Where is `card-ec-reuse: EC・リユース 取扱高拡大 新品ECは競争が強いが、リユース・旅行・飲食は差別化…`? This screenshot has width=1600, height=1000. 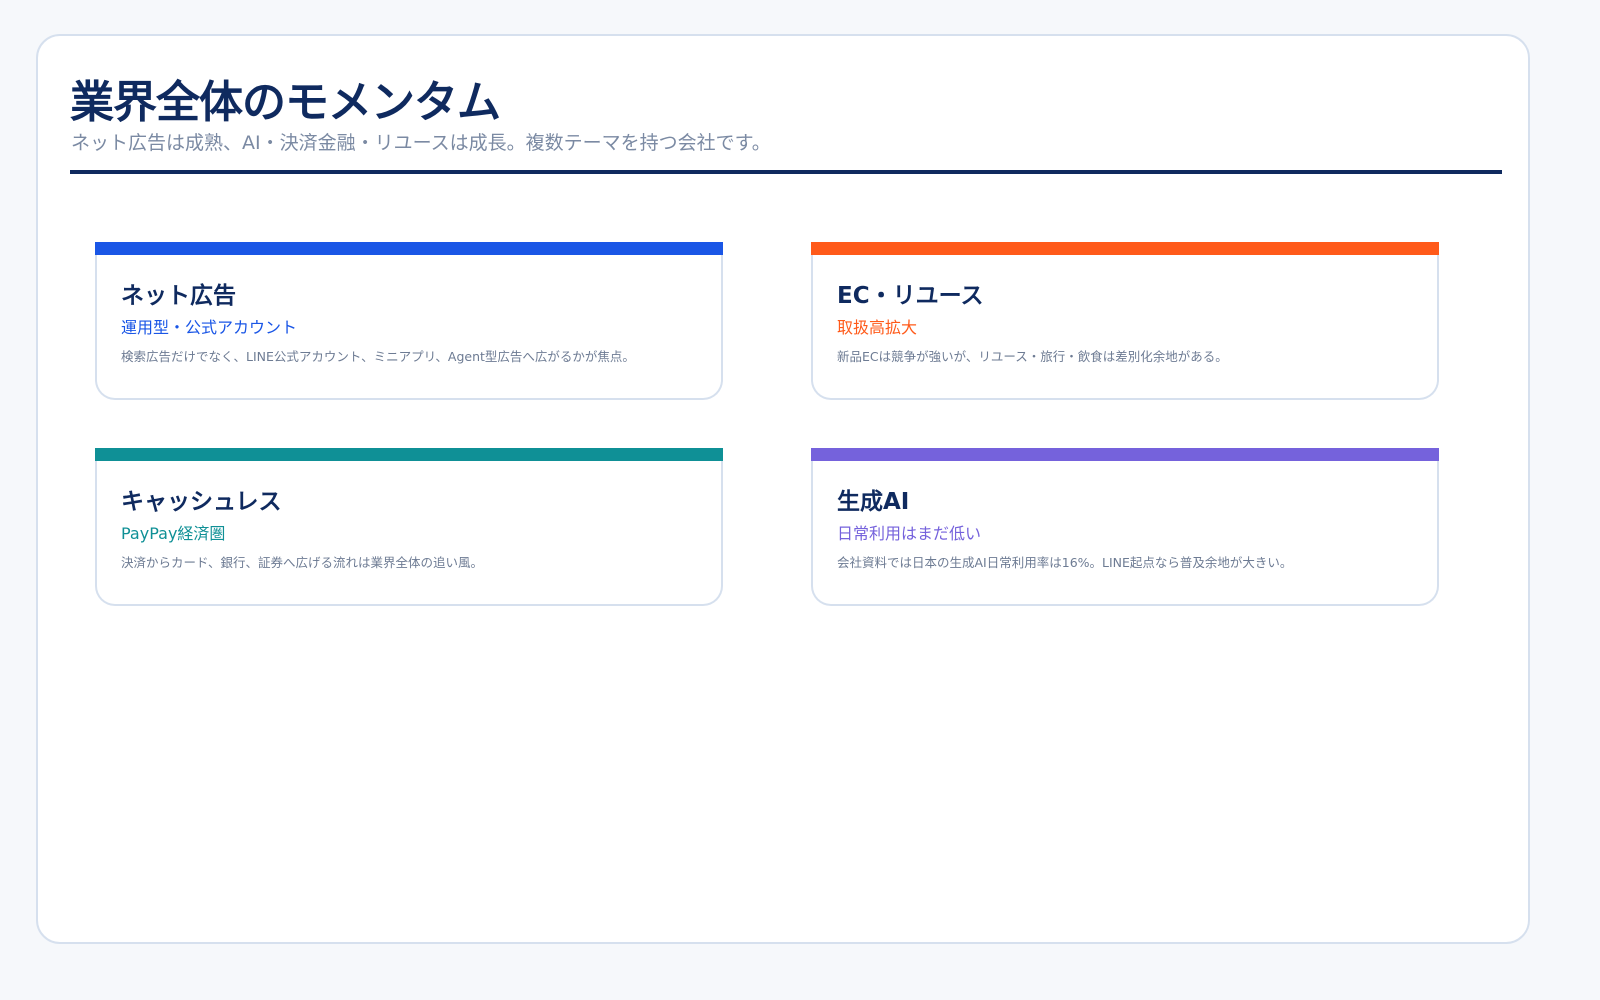
card-ec-reuse: EC・リユース 取扱高拡大 新品ECは競争が強いが、リユース・旅行・飲食は差別化… is located at coordinates (1125, 321).